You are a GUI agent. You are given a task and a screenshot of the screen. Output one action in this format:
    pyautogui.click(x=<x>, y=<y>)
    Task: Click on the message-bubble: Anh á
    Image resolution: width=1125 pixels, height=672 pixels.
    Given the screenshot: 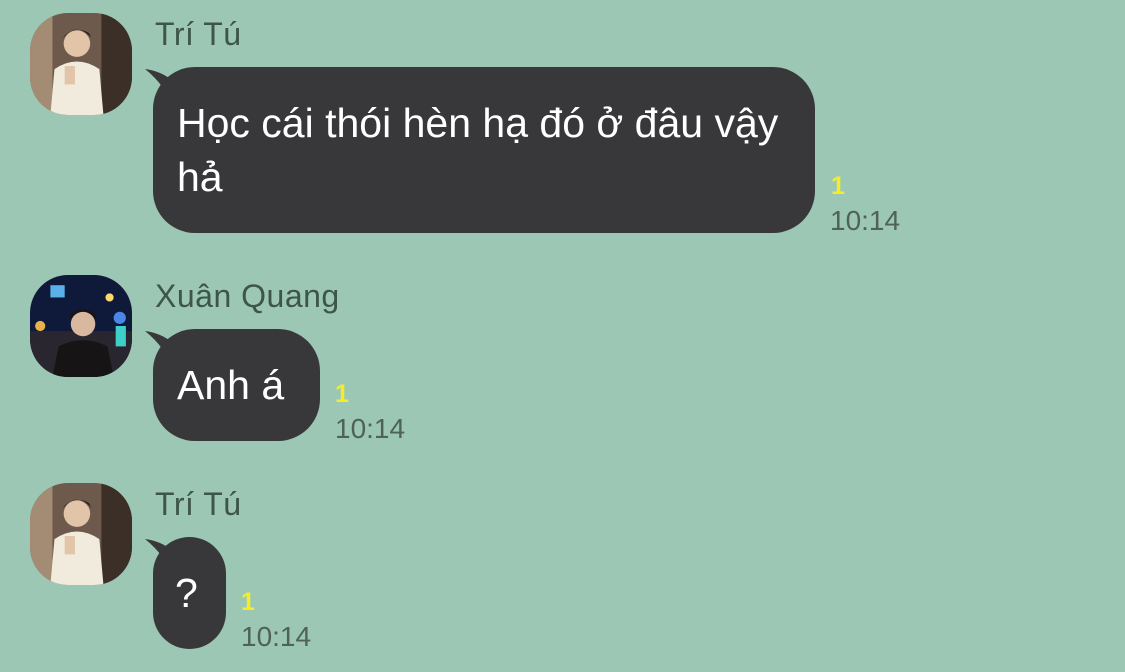 What is the action you would take?
    pyautogui.click(x=236, y=385)
    